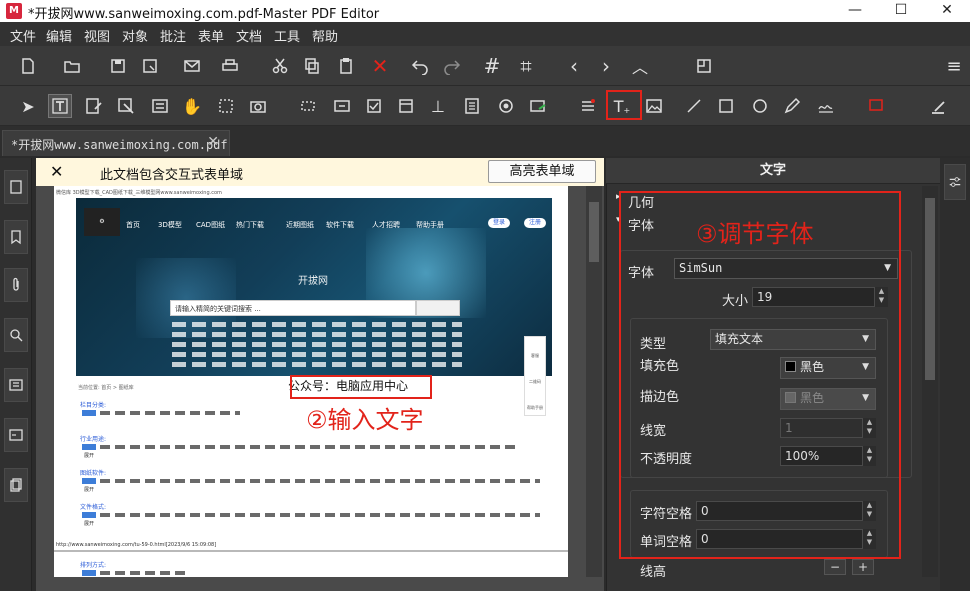 The image size is (970, 591). I want to click on open-folder-icon, so click(72, 66).